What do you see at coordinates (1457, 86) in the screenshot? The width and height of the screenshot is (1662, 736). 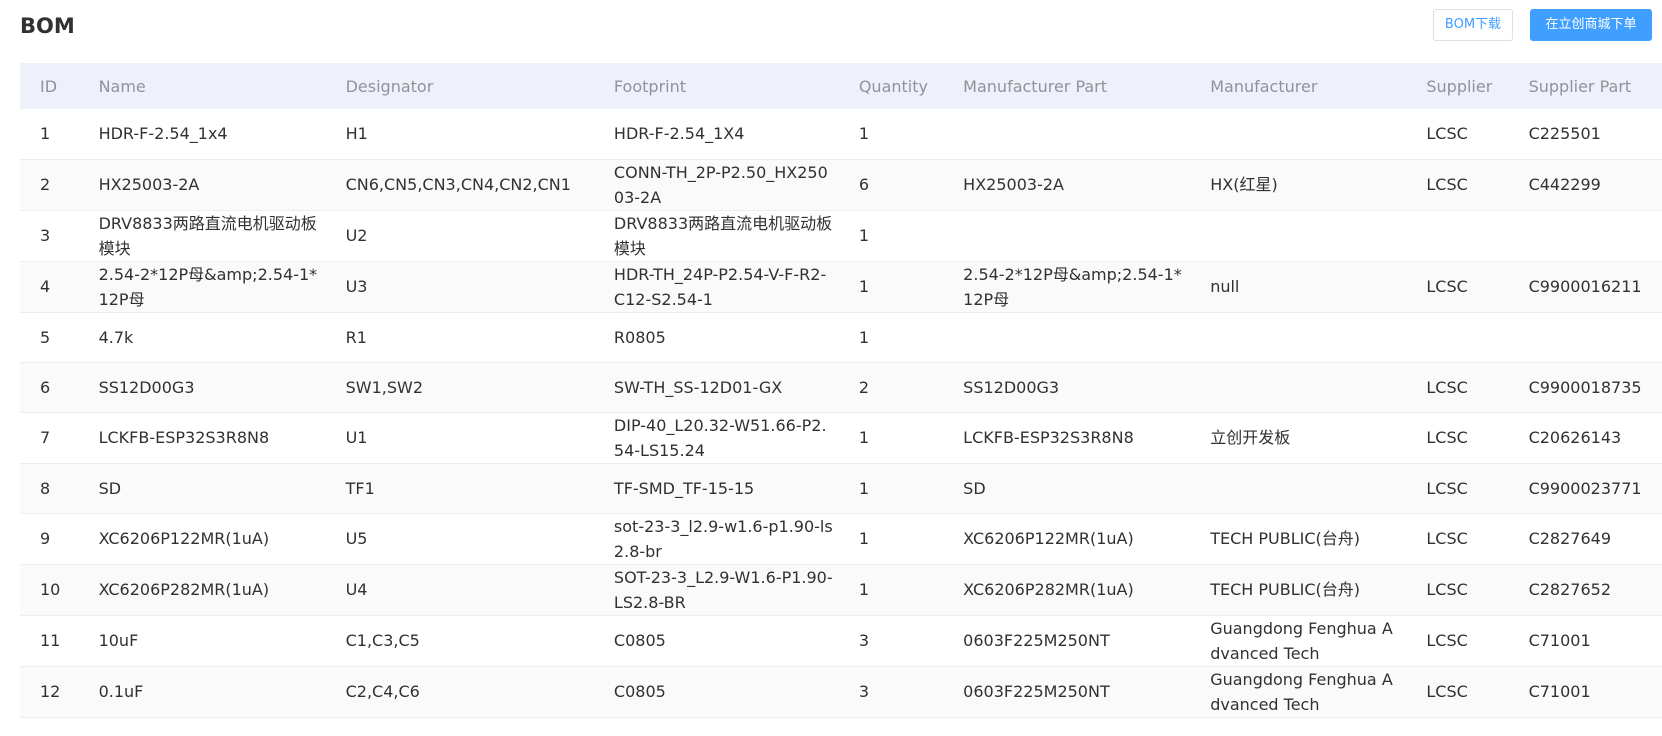 I see `column-header-supplier: Supplier` at bounding box center [1457, 86].